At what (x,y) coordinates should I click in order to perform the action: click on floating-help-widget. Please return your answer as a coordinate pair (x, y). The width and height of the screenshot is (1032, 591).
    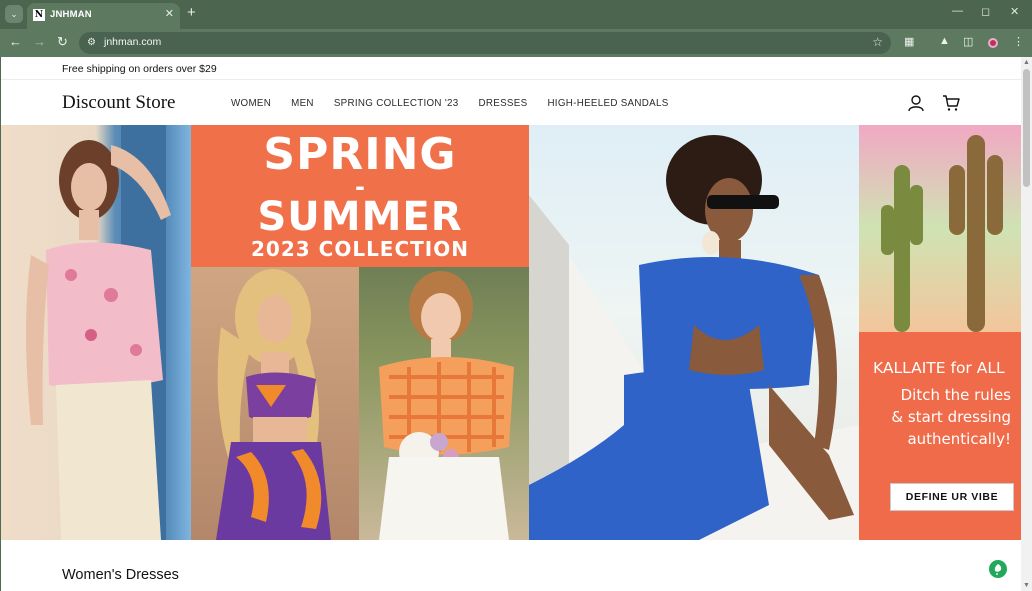
    Looking at the image, I should click on (998, 569).